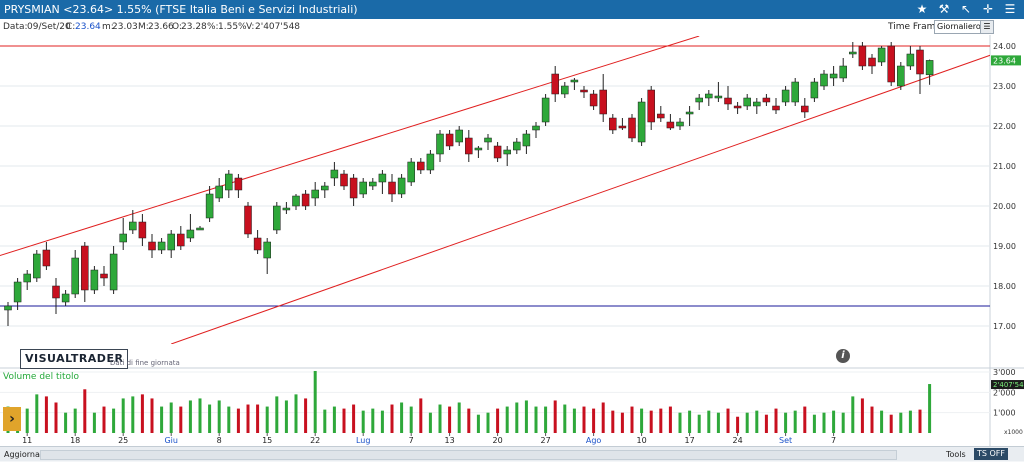 The image size is (1024, 462). I want to click on price-tick-label: 17.00, so click(1004, 326).